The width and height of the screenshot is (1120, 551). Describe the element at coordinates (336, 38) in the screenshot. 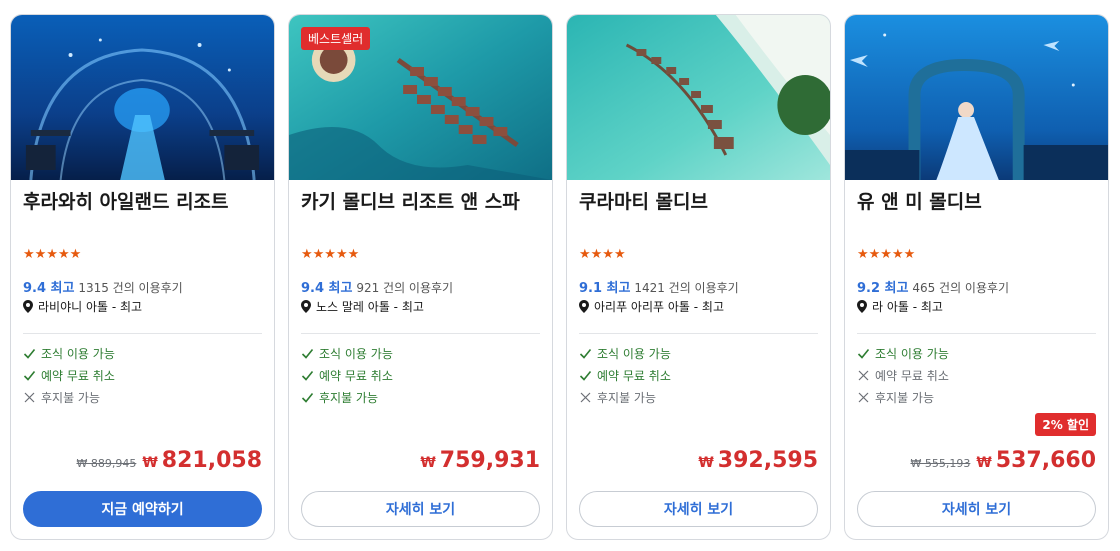

I see `bestseller-badge: 베스트셀러` at that location.